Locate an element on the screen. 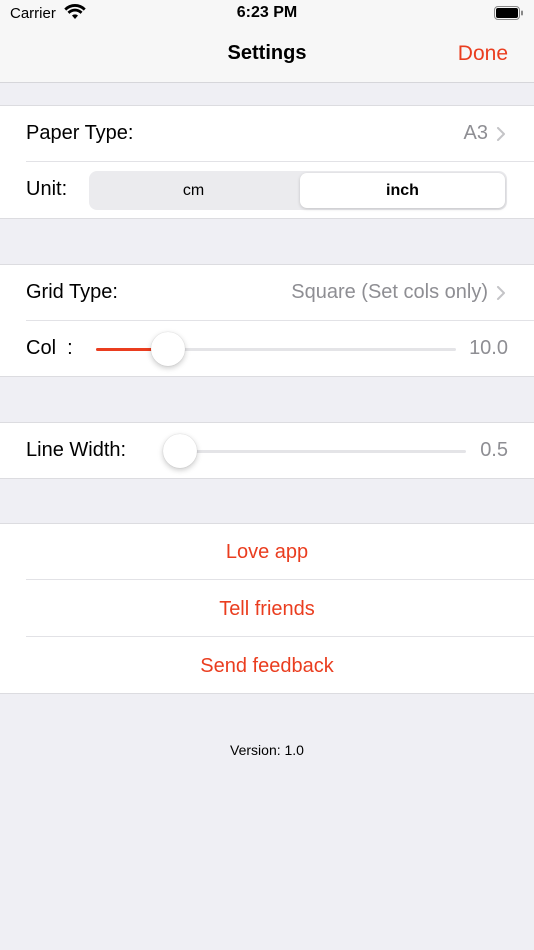  done-button: Done is located at coordinates (483, 54).